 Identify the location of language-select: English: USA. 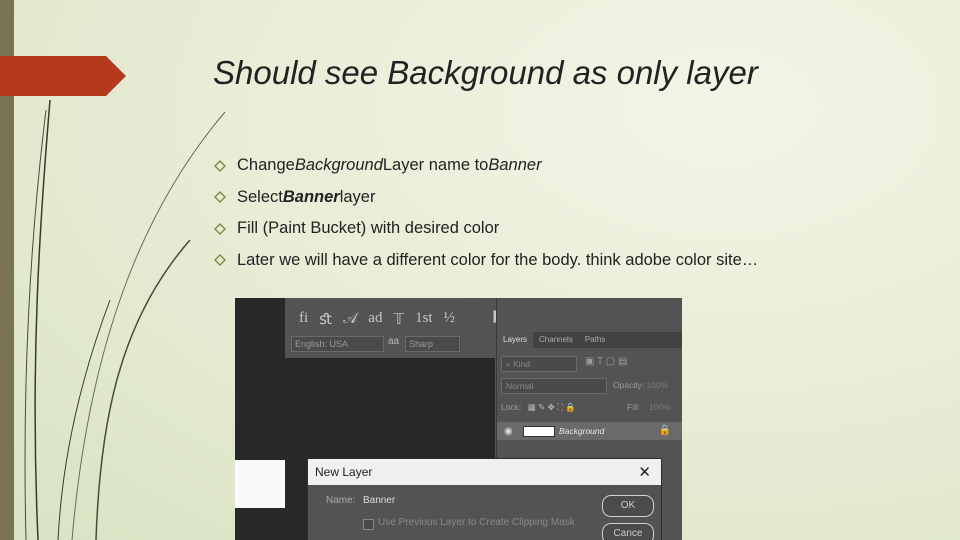
(337, 344).